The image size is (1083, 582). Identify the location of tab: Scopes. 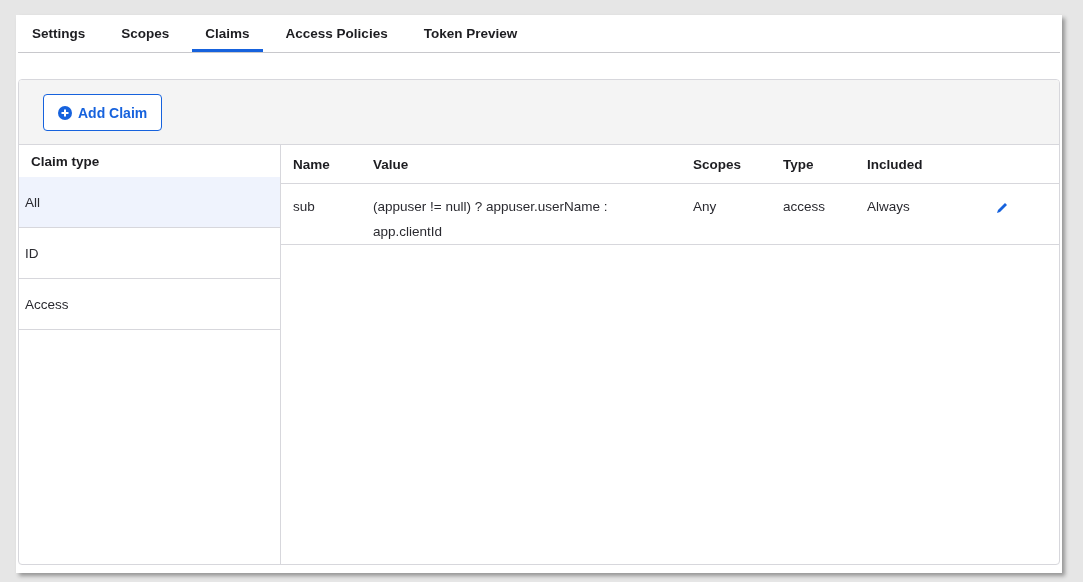
(145, 33).